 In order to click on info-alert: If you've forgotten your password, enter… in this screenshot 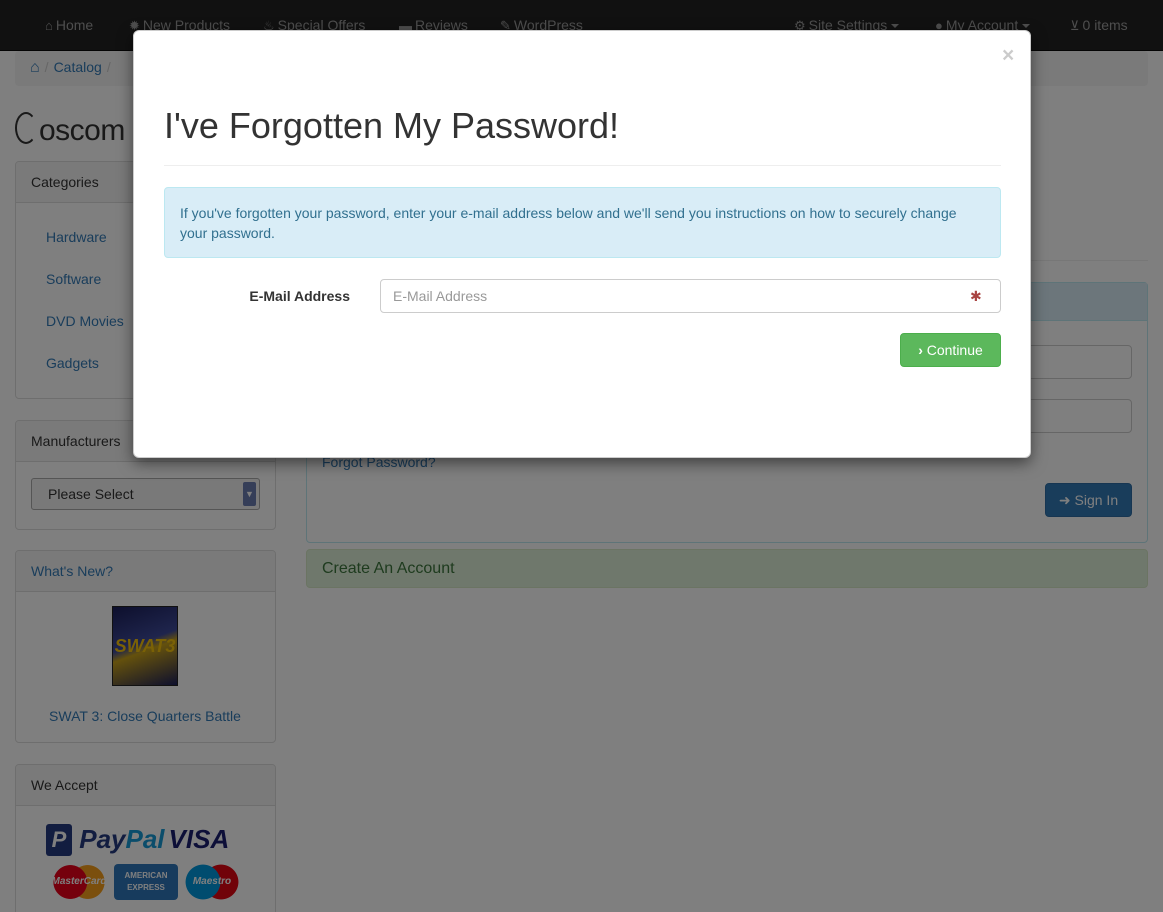, I will do `click(582, 222)`.